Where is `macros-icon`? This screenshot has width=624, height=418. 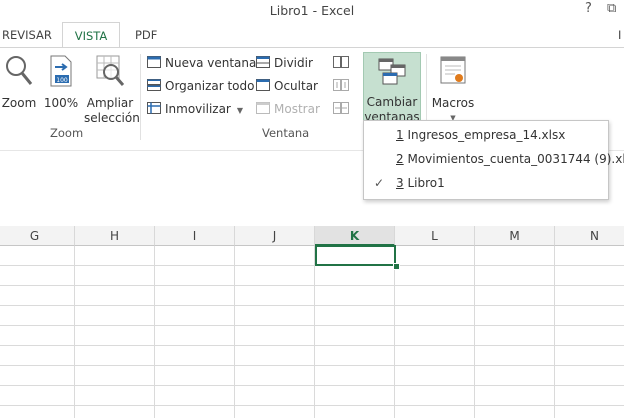 macros-icon is located at coordinates (453, 73).